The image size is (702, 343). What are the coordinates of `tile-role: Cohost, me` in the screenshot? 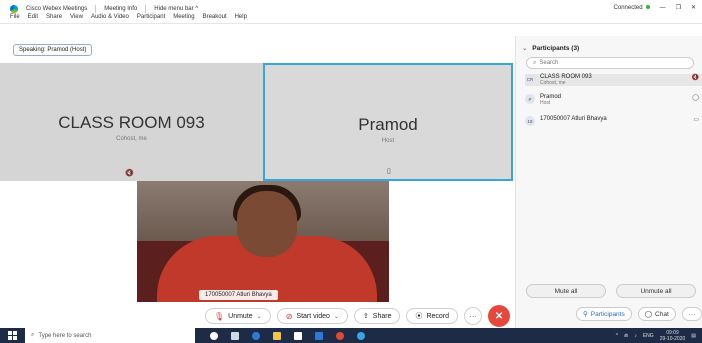 It's located at (131, 139).